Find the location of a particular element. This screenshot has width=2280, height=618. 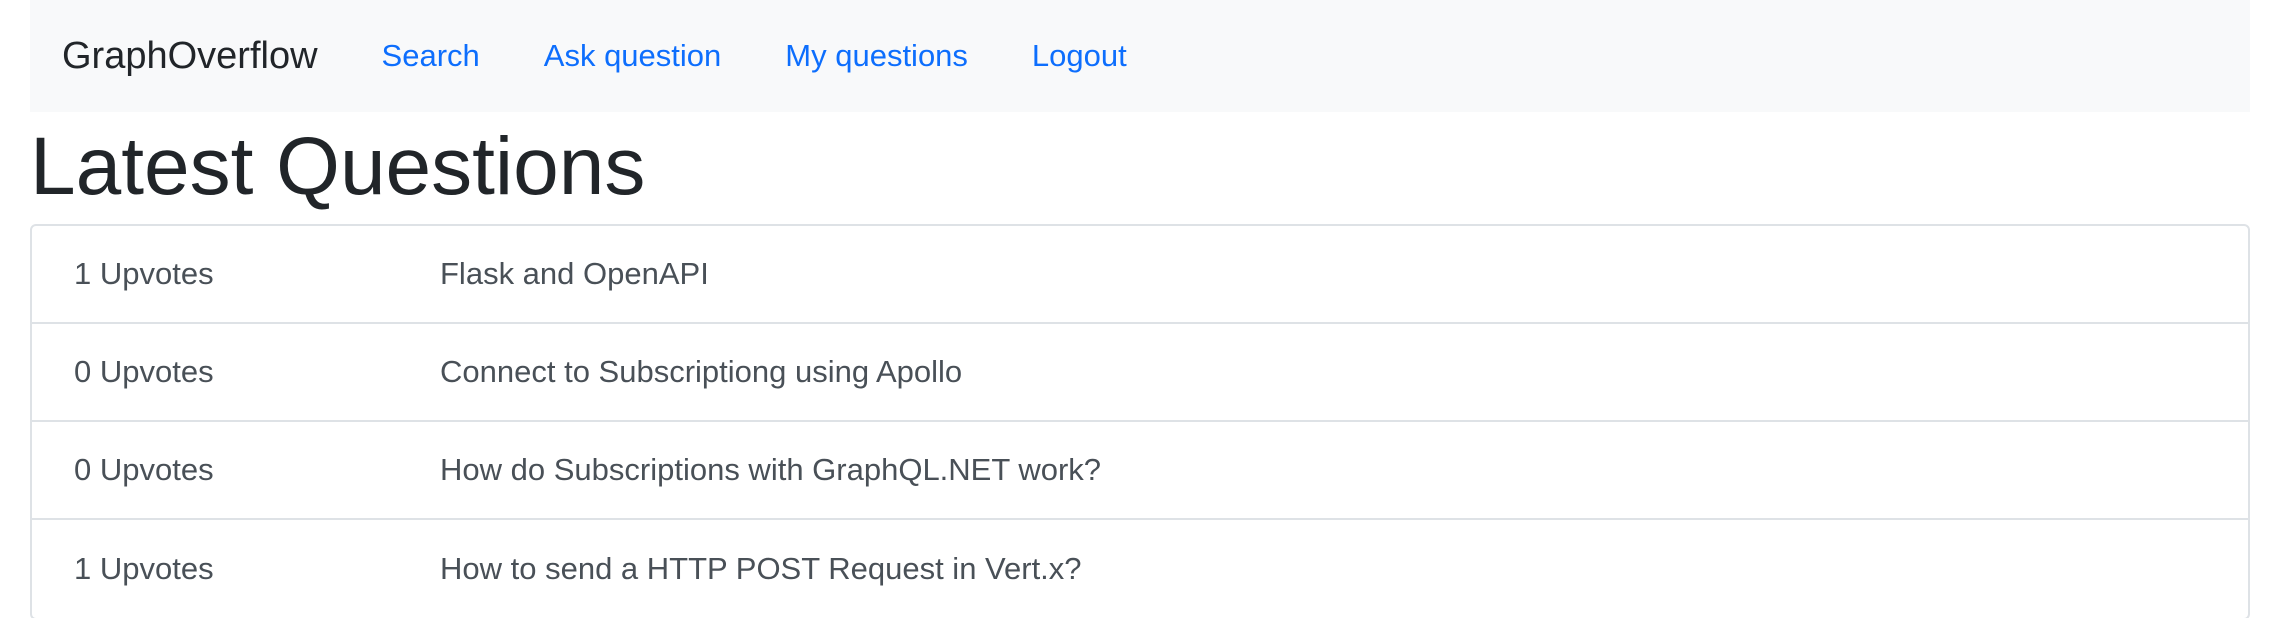

nav-link-ask-question: Ask question is located at coordinates (633, 56).